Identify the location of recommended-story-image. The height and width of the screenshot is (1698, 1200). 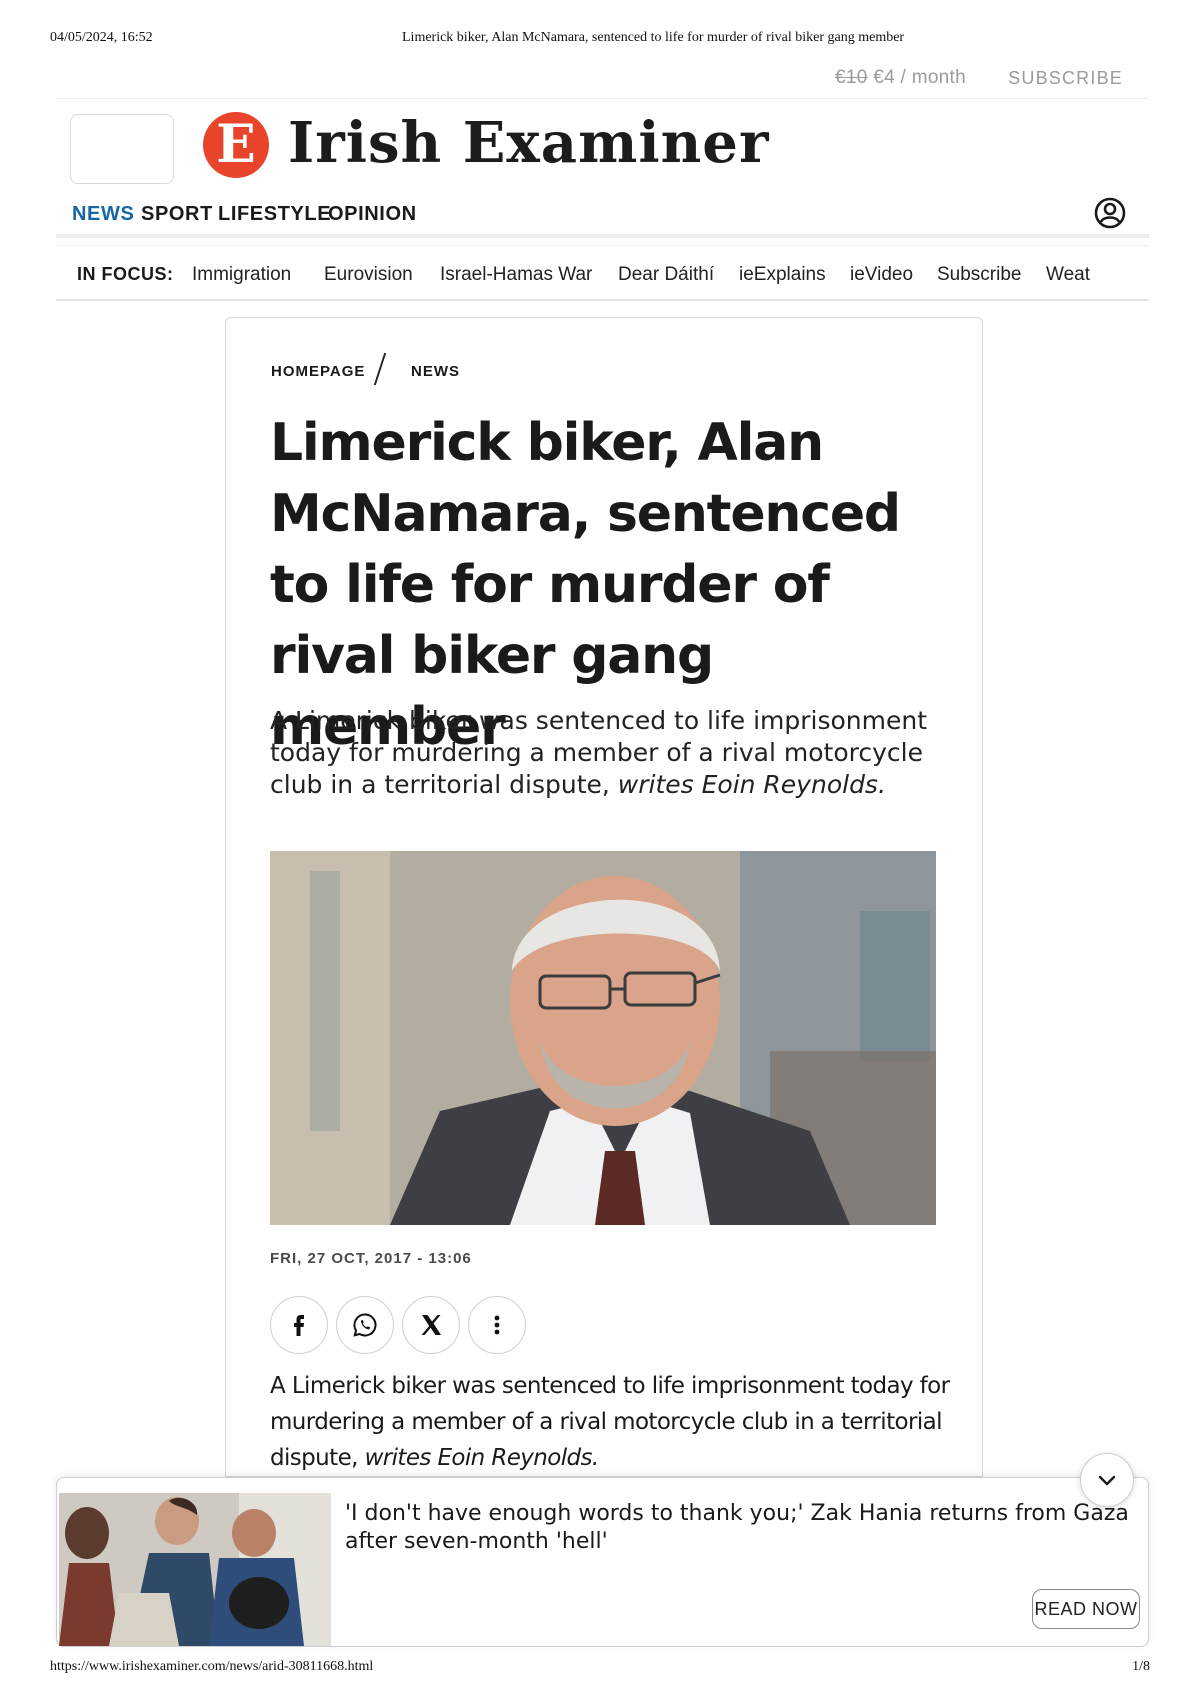
(195, 1569).